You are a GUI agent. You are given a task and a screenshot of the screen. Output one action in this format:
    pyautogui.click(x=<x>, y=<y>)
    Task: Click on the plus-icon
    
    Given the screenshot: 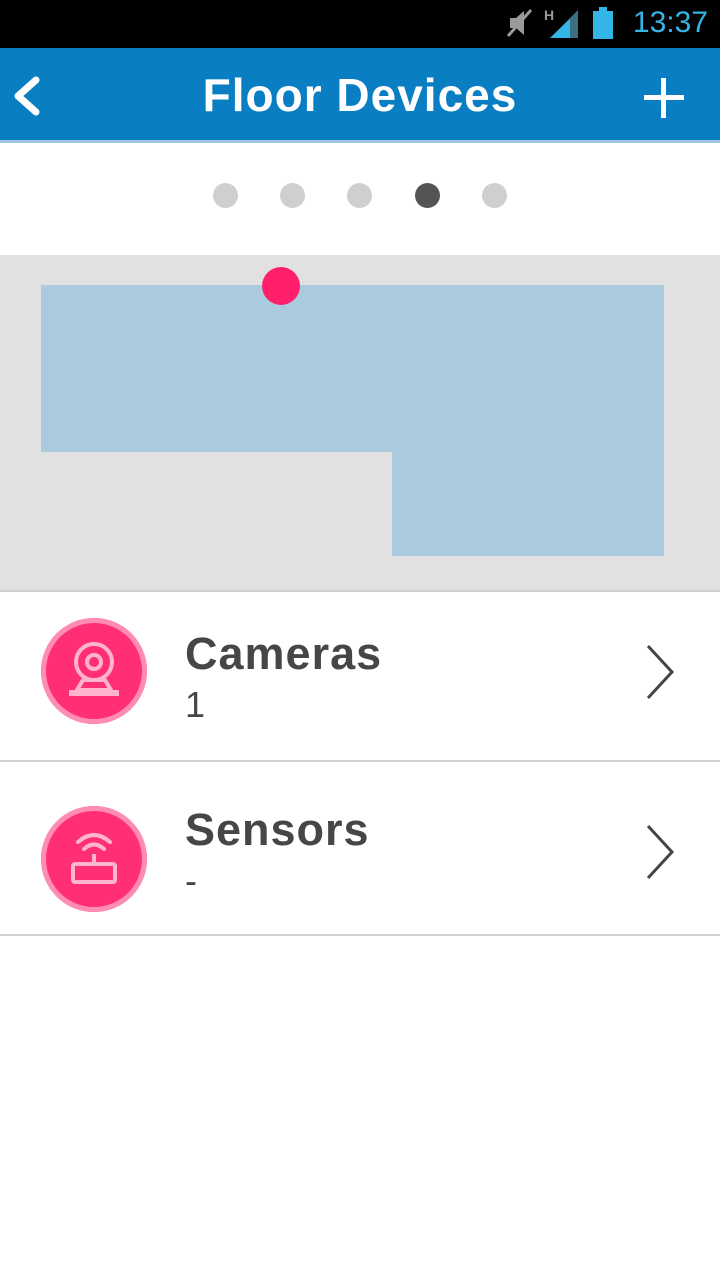 What is the action you would take?
    pyautogui.click(x=664, y=98)
    